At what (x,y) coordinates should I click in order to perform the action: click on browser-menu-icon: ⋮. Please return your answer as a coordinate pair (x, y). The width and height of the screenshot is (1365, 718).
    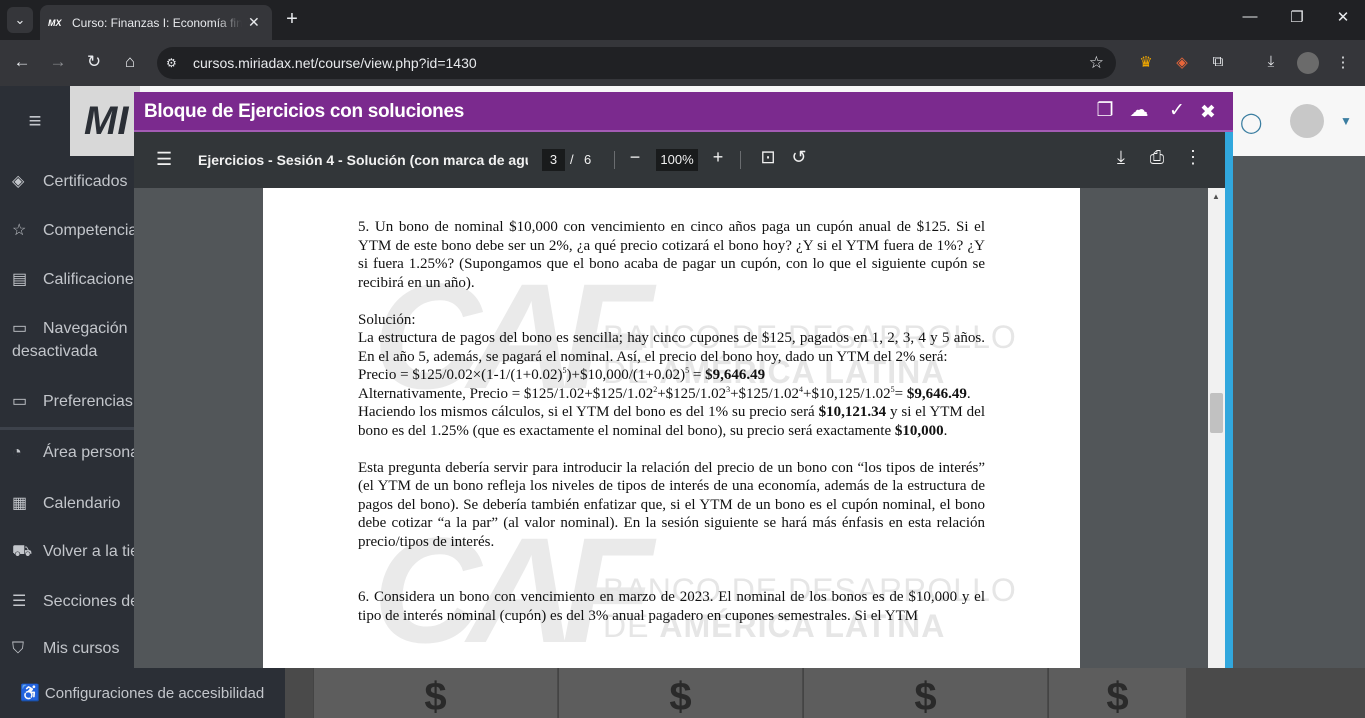
    Looking at the image, I should click on (1343, 62).